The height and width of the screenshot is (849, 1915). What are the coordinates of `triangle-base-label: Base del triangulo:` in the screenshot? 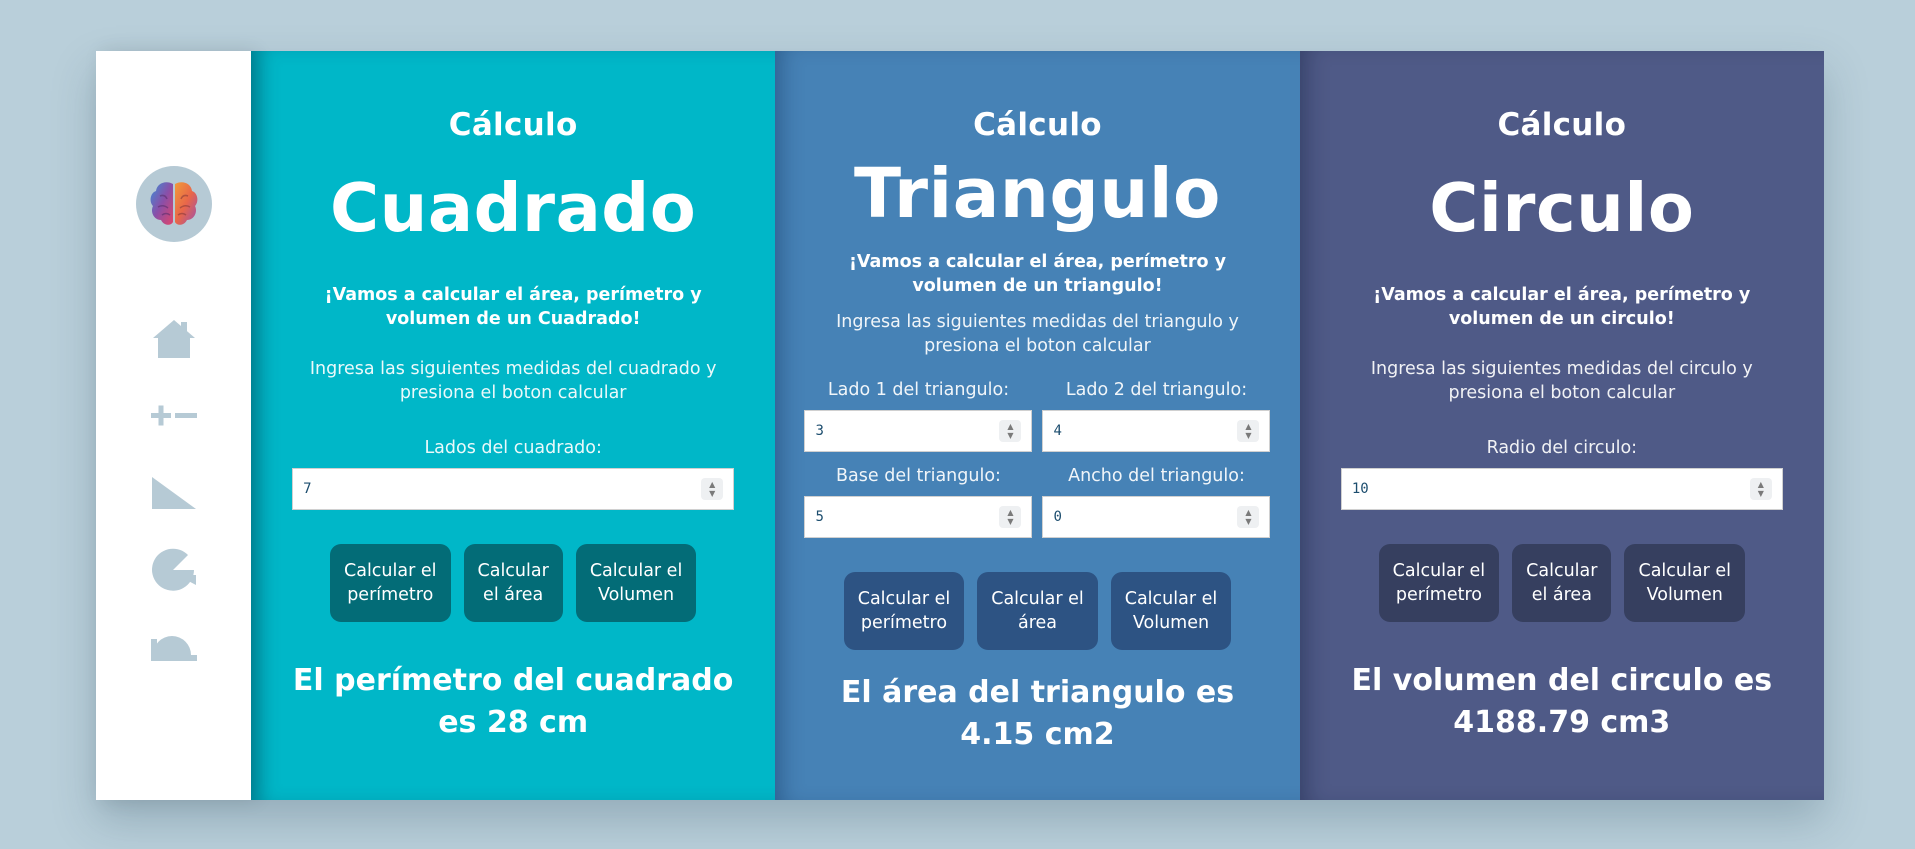 It's located at (918, 476).